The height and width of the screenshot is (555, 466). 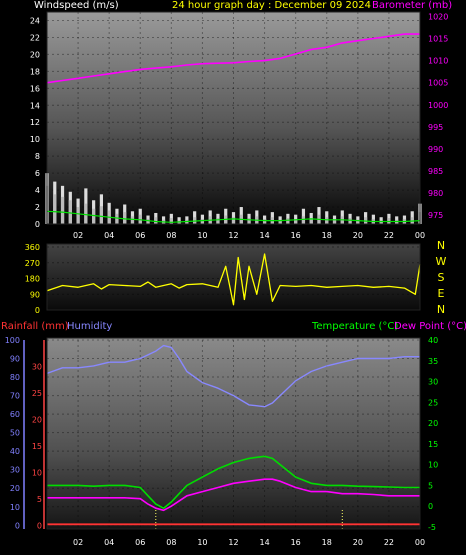 What do you see at coordinates (35, 139) in the screenshot?
I see `wind-y-tick-label: 10` at bounding box center [35, 139].